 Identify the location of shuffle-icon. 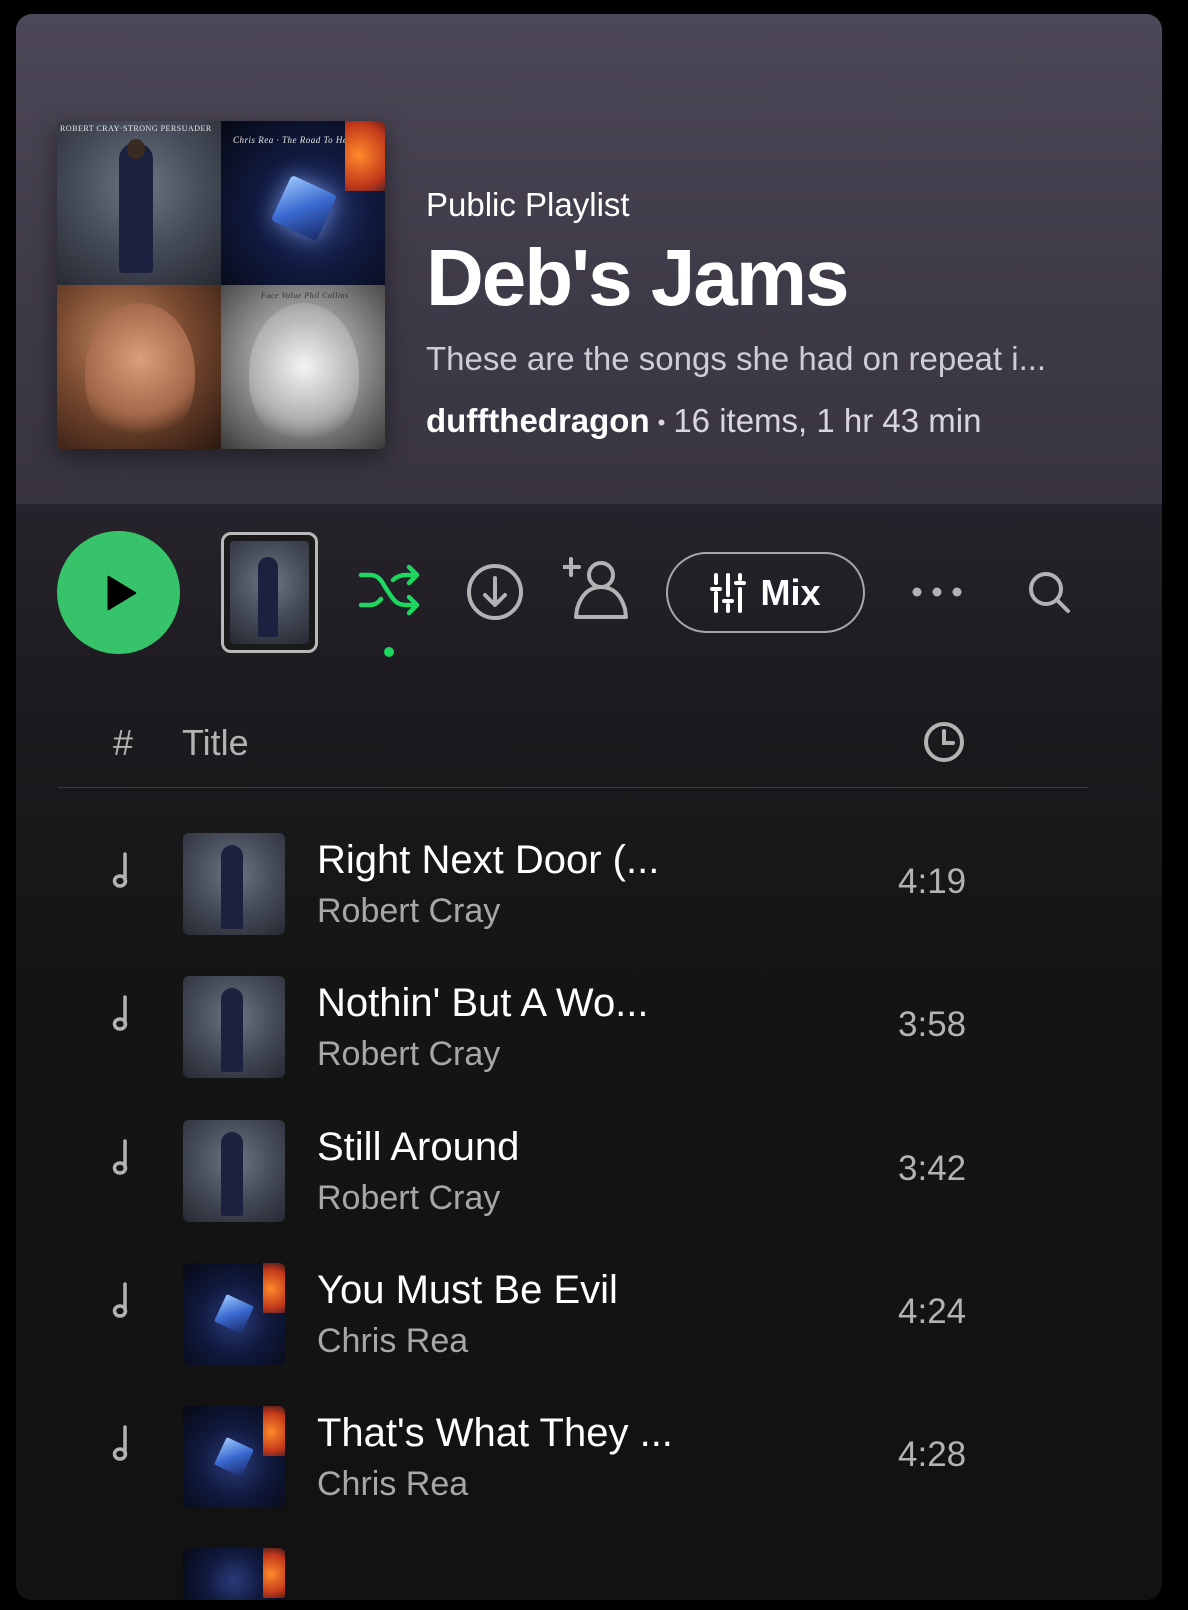
(389, 590).